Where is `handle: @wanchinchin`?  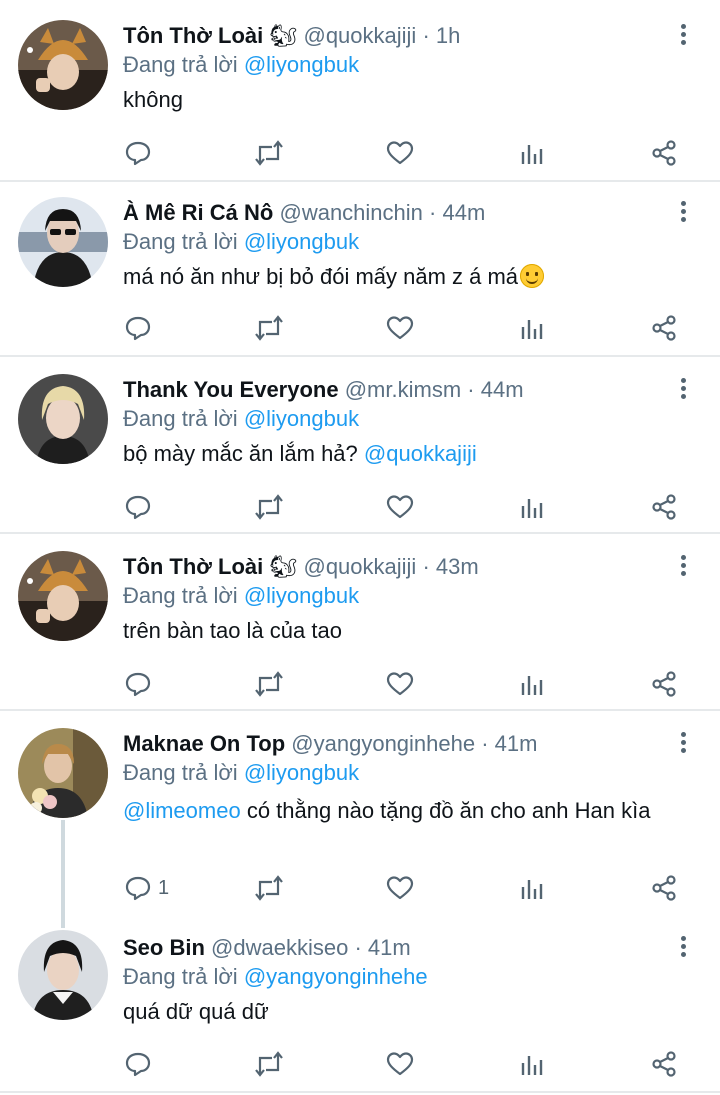
handle: @wanchinchin is located at coordinates (350, 212).